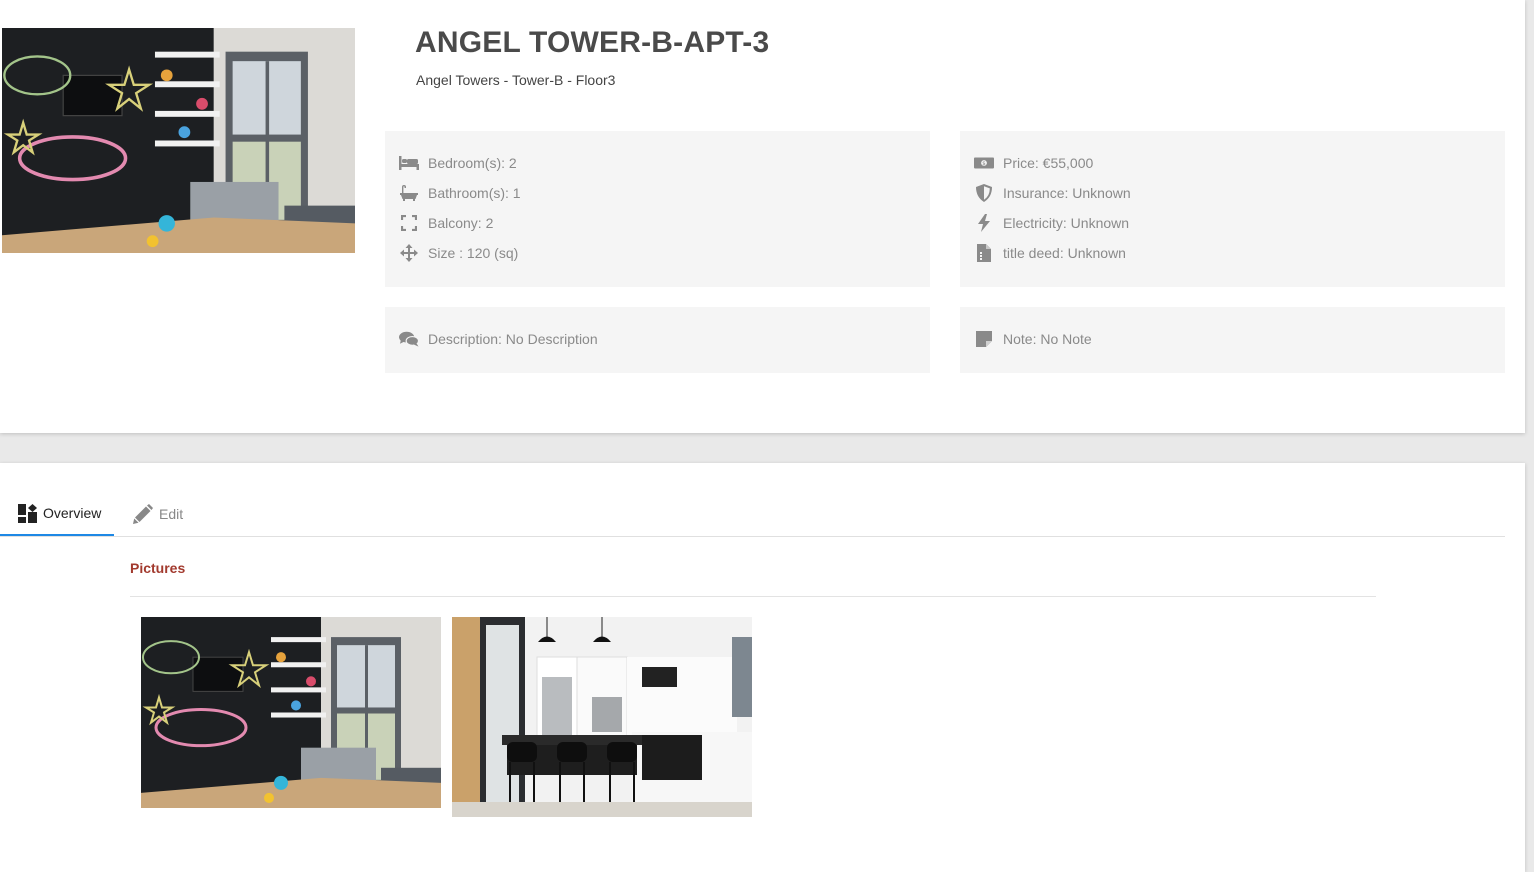 The image size is (1534, 872). Describe the element at coordinates (1232, 340) in the screenshot. I see `note-panel: Note: No Note` at that location.